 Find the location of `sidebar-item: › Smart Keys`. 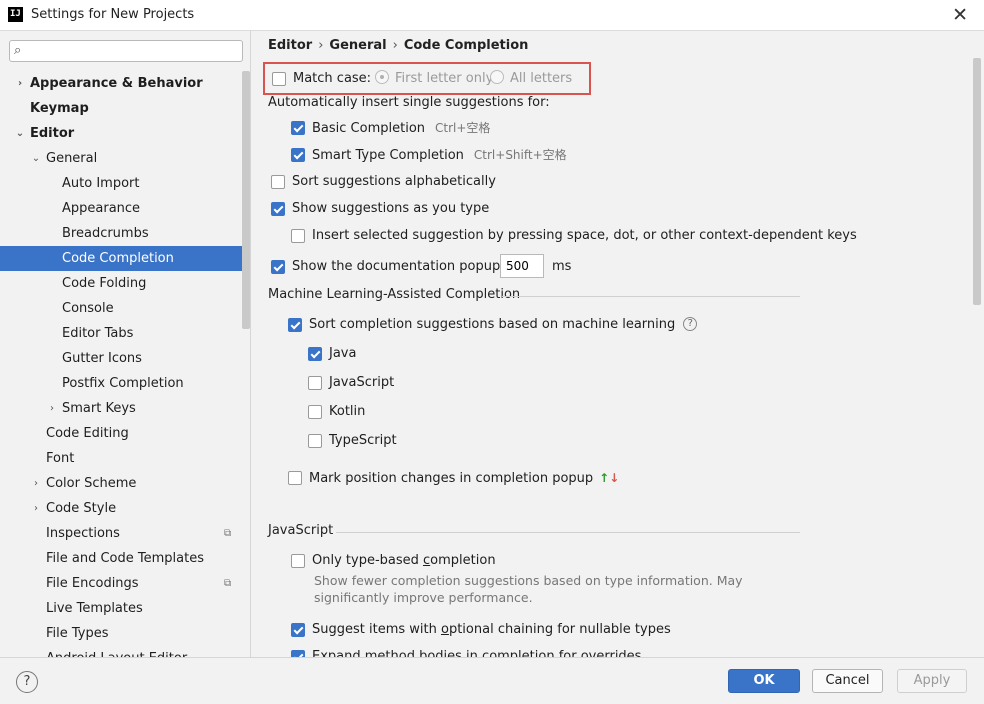

sidebar-item: › Smart Keys is located at coordinates (125, 408).